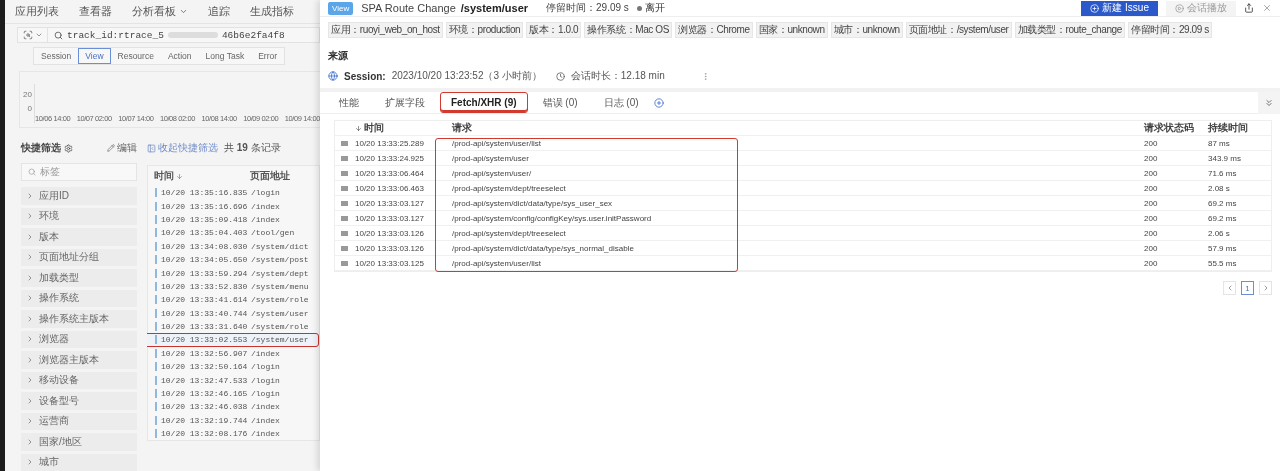 The height and width of the screenshot is (471, 1280). I want to click on add-tab-icon, so click(658, 102).